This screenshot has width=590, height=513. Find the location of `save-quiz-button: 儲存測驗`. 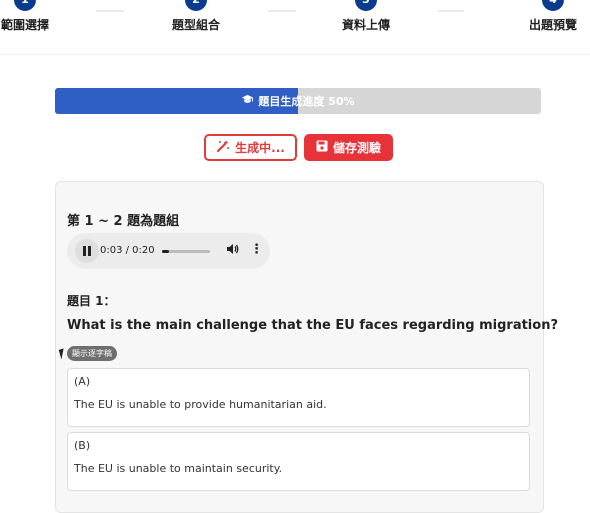

save-quiz-button: 儲存測驗 is located at coordinates (348, 147).